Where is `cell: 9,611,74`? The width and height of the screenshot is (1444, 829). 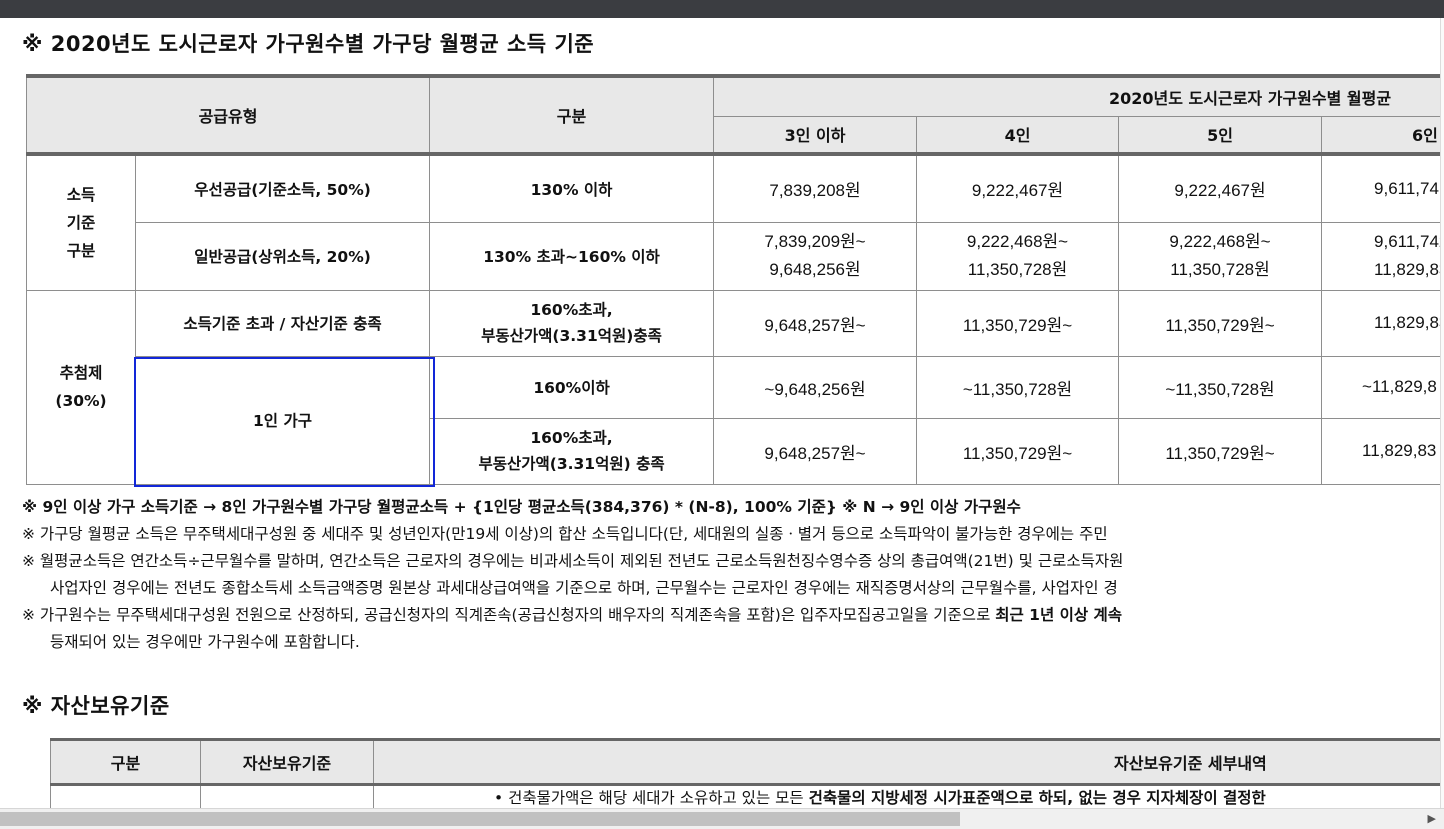 cell: 9,611,74 is located at coordinates (1380, 188).